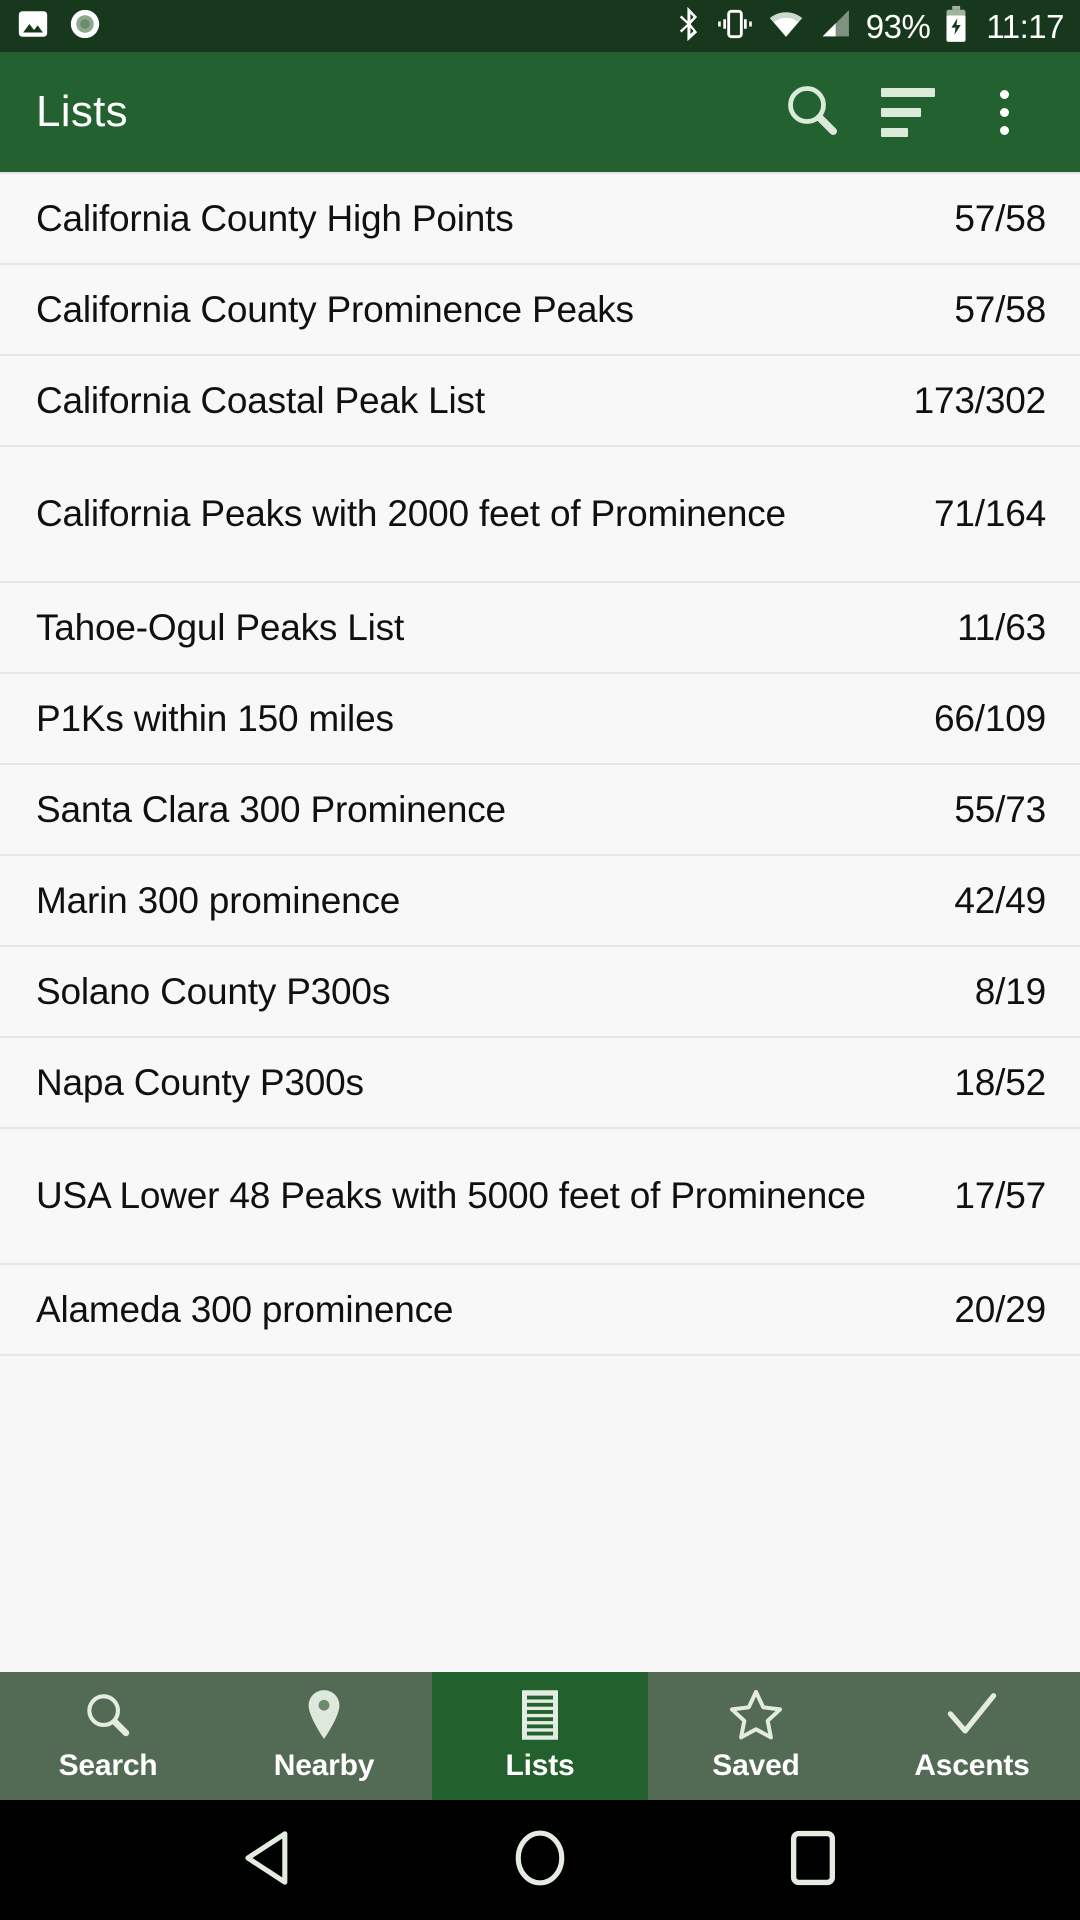  I want to click on list-count: 20/29, so click(1000, 1309).